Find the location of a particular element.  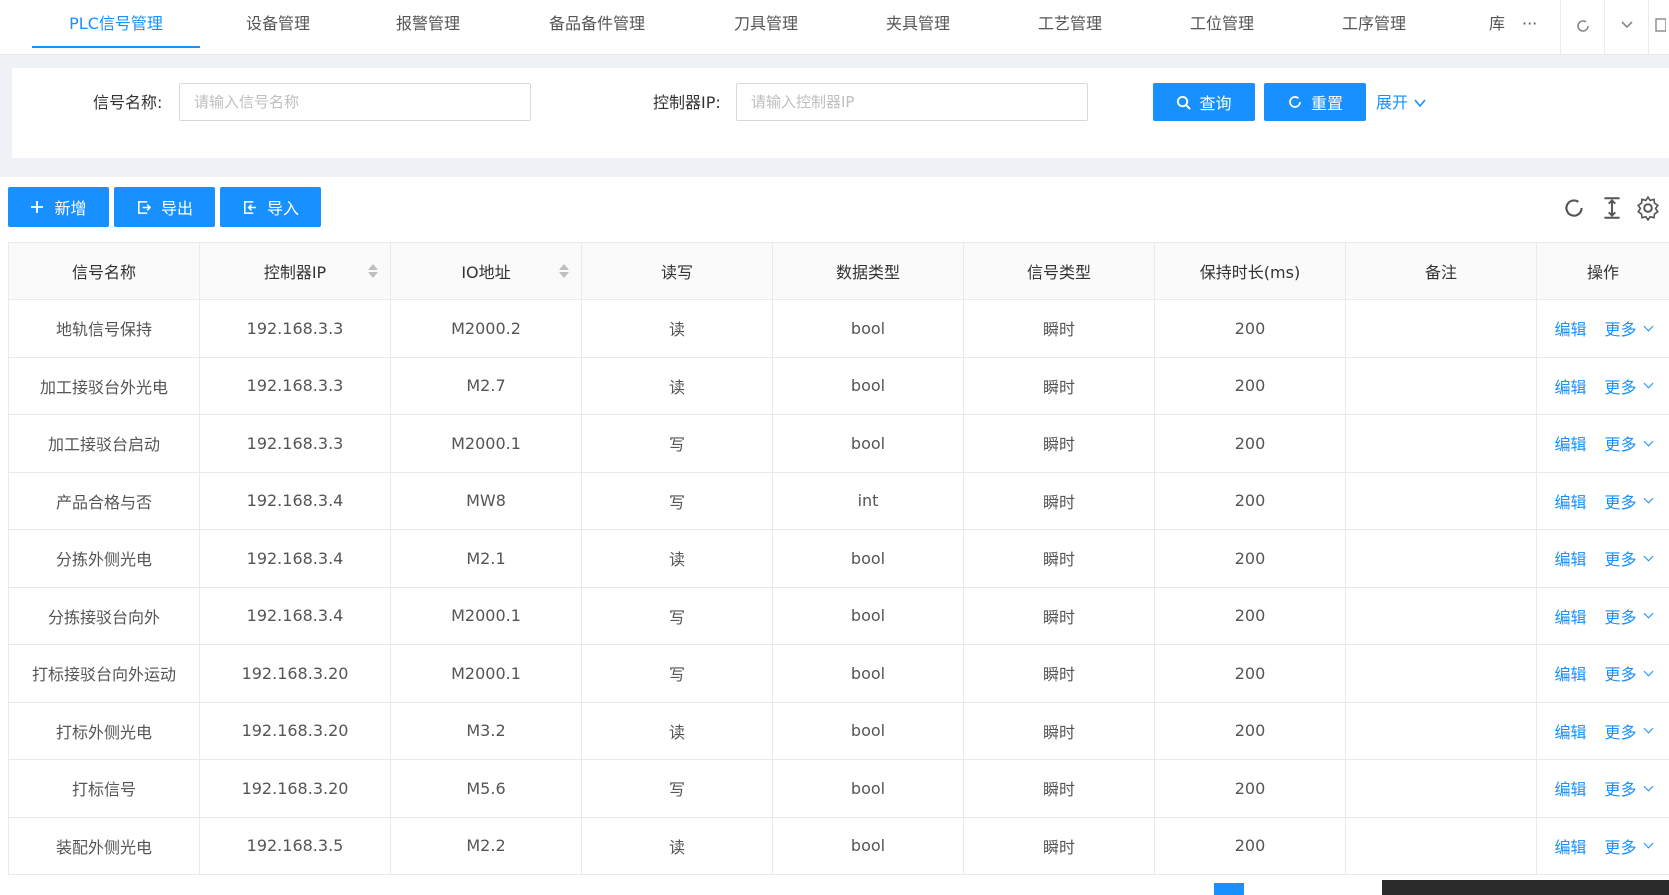

cell-signal-name: 地轨信号保持 is located at coordinates (104, 328).